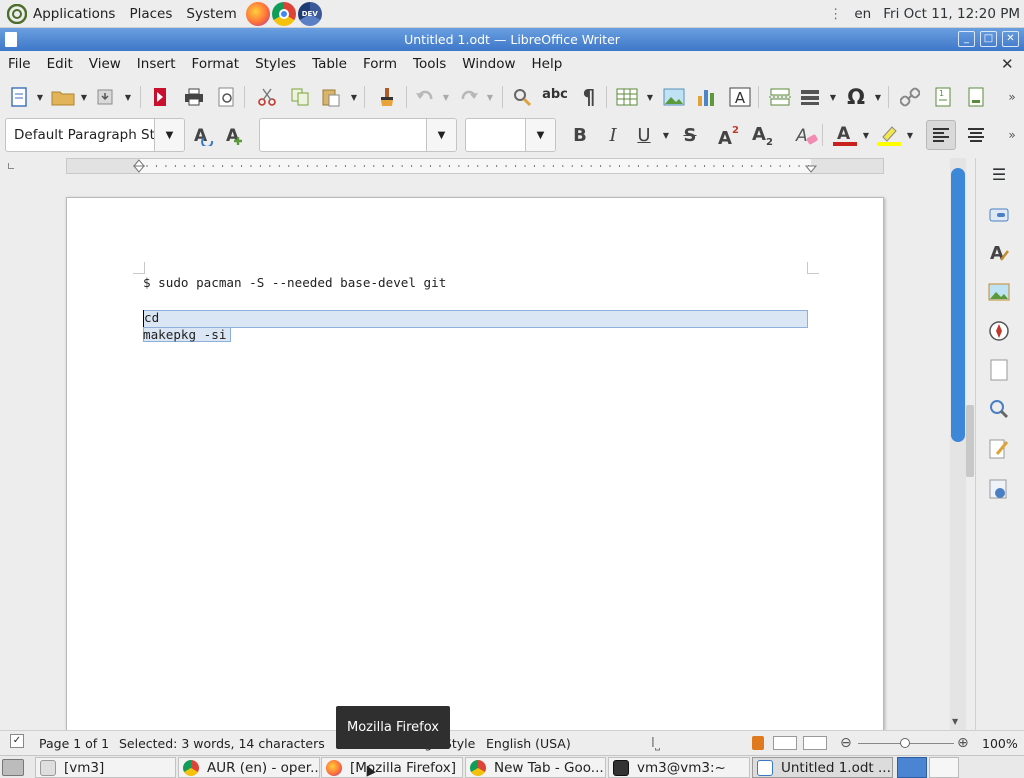 Image resolution: width=1024 pixels, height=778 pixels. What do you see at coordinates (156, 64) in the screenshot?
I see `menu-insert: Insert` at bounding box center [156, 64].